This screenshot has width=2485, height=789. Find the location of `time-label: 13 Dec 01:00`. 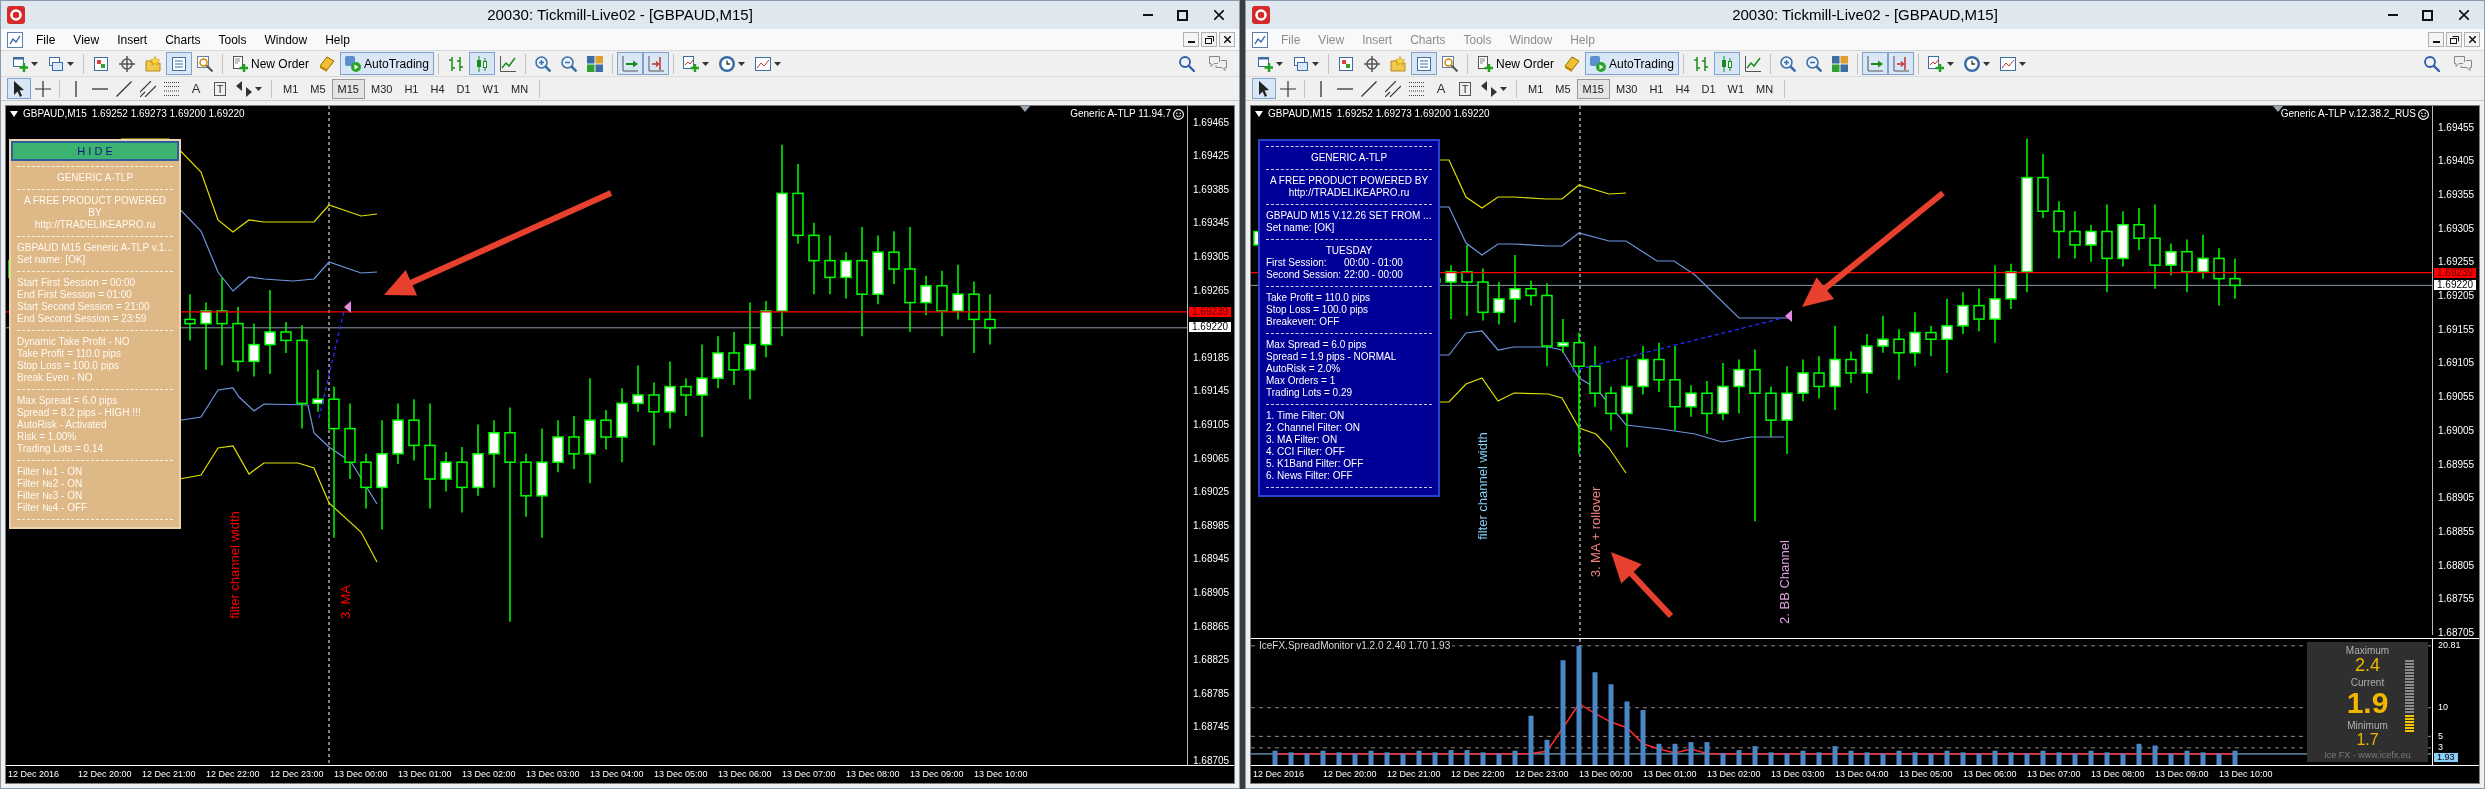

time-label: 13 Dec 01:00 is located at coordinates (425, 774).